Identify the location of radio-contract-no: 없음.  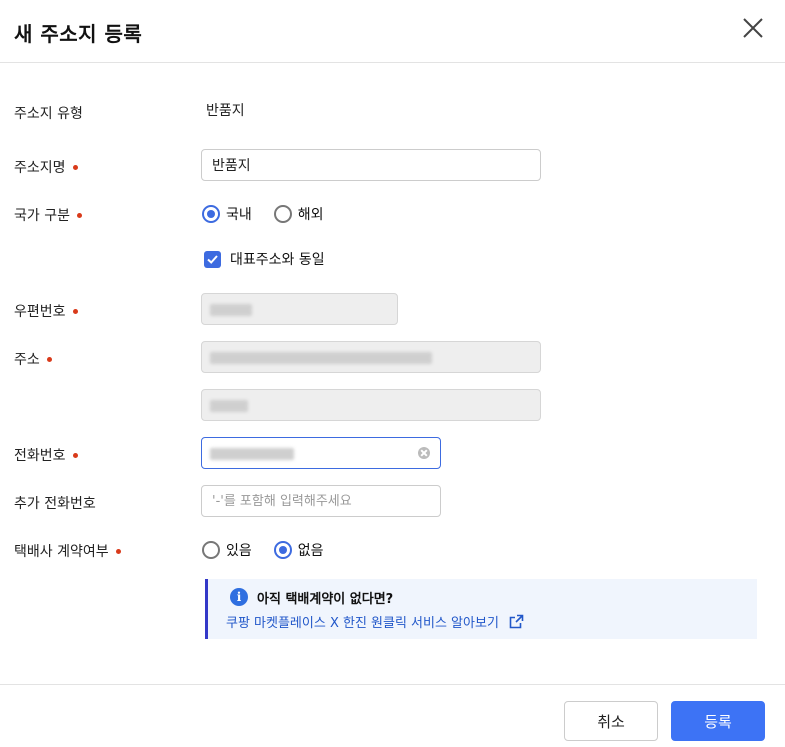
(298, 550).